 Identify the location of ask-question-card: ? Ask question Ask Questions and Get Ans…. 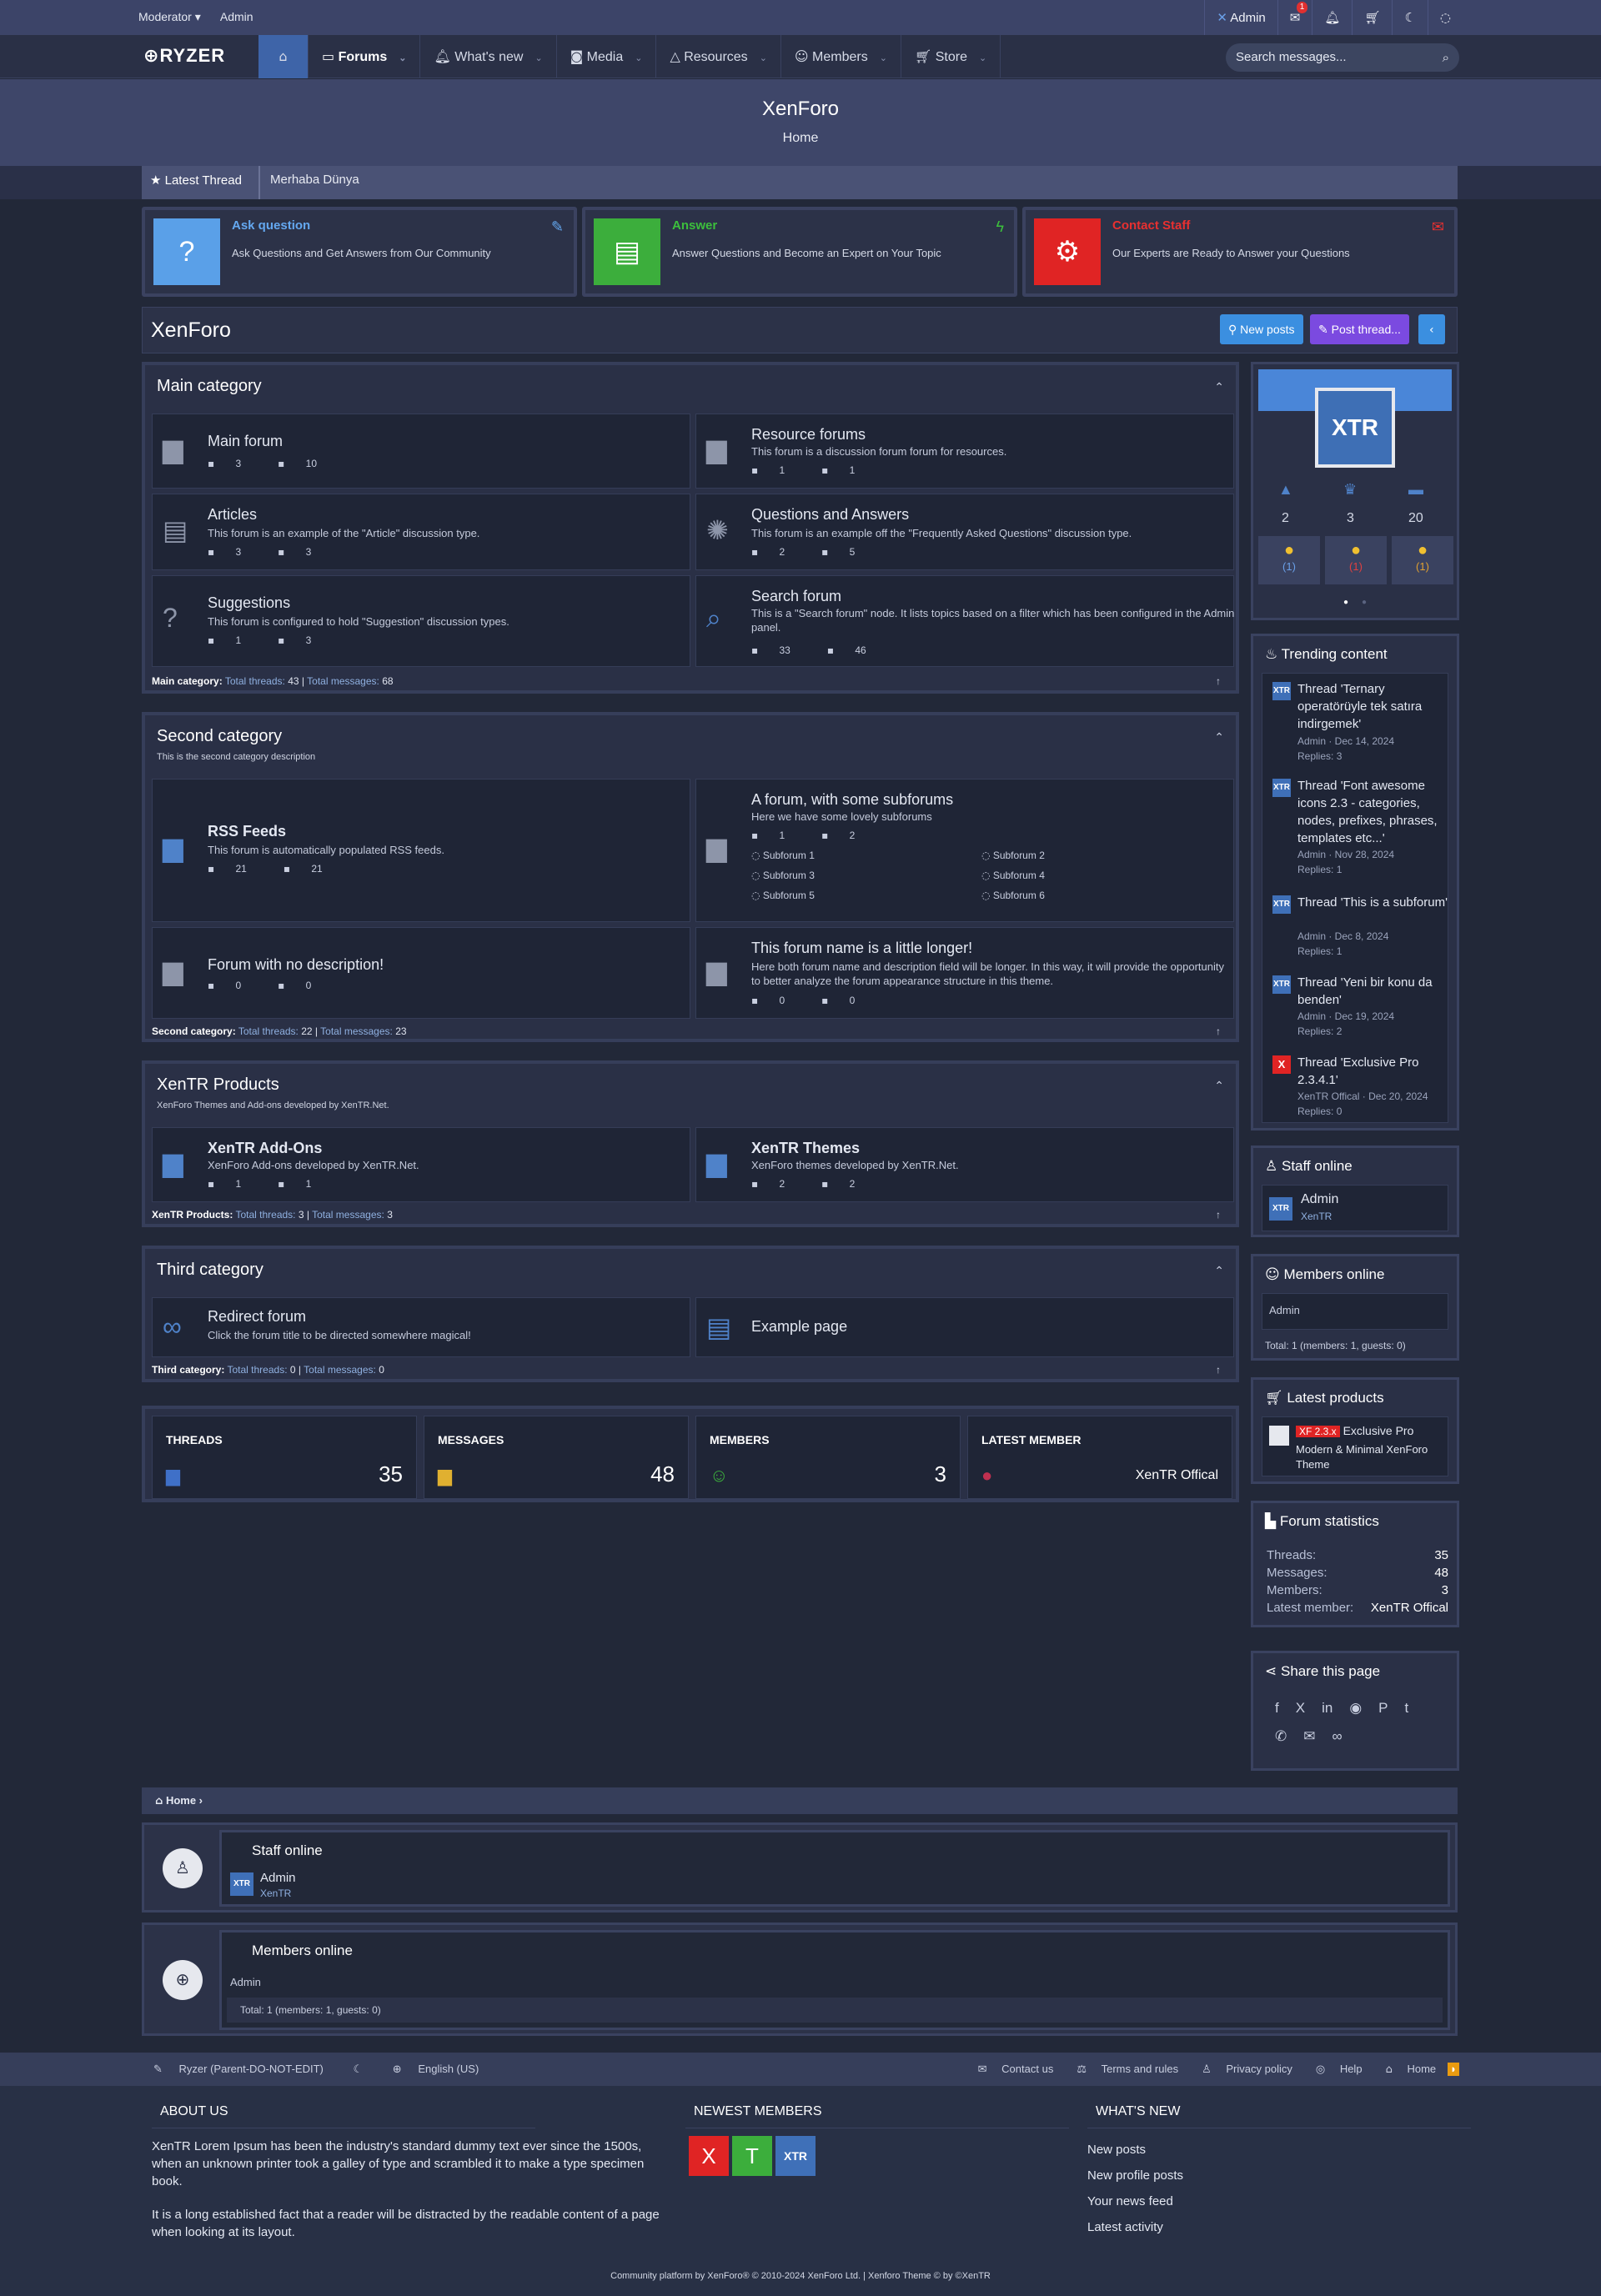
(359, 252).